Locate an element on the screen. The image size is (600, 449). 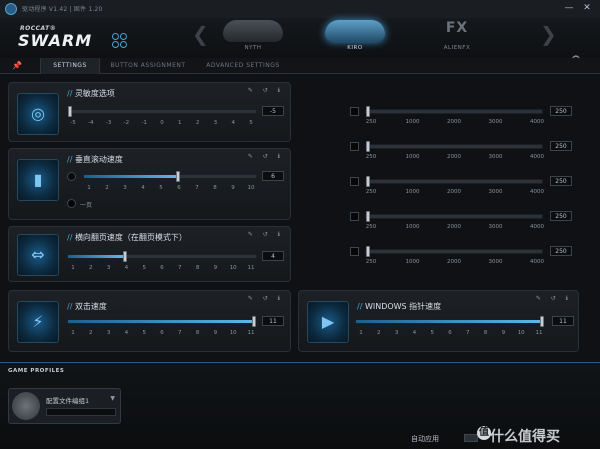
next-device-icon: ❯ is located at coordinates (548, 34).